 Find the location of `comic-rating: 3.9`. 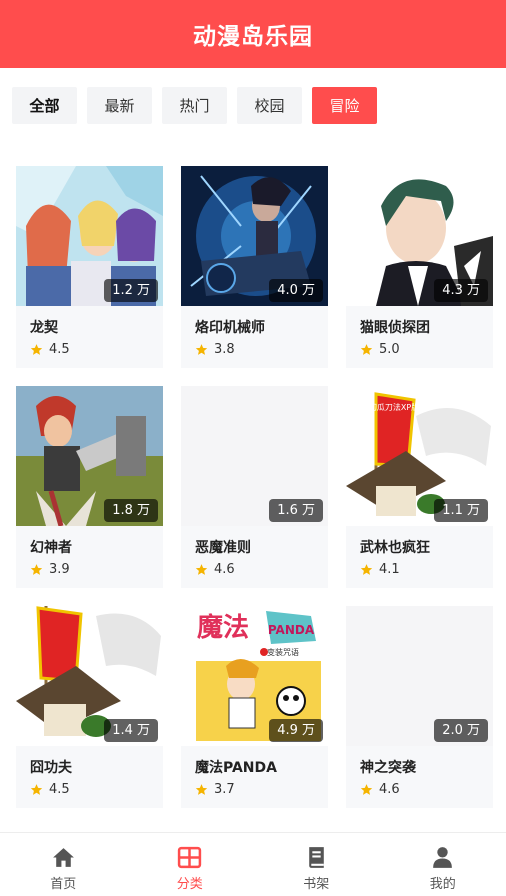

comic-rating: 3.9 is located at coordinates (50, 569).